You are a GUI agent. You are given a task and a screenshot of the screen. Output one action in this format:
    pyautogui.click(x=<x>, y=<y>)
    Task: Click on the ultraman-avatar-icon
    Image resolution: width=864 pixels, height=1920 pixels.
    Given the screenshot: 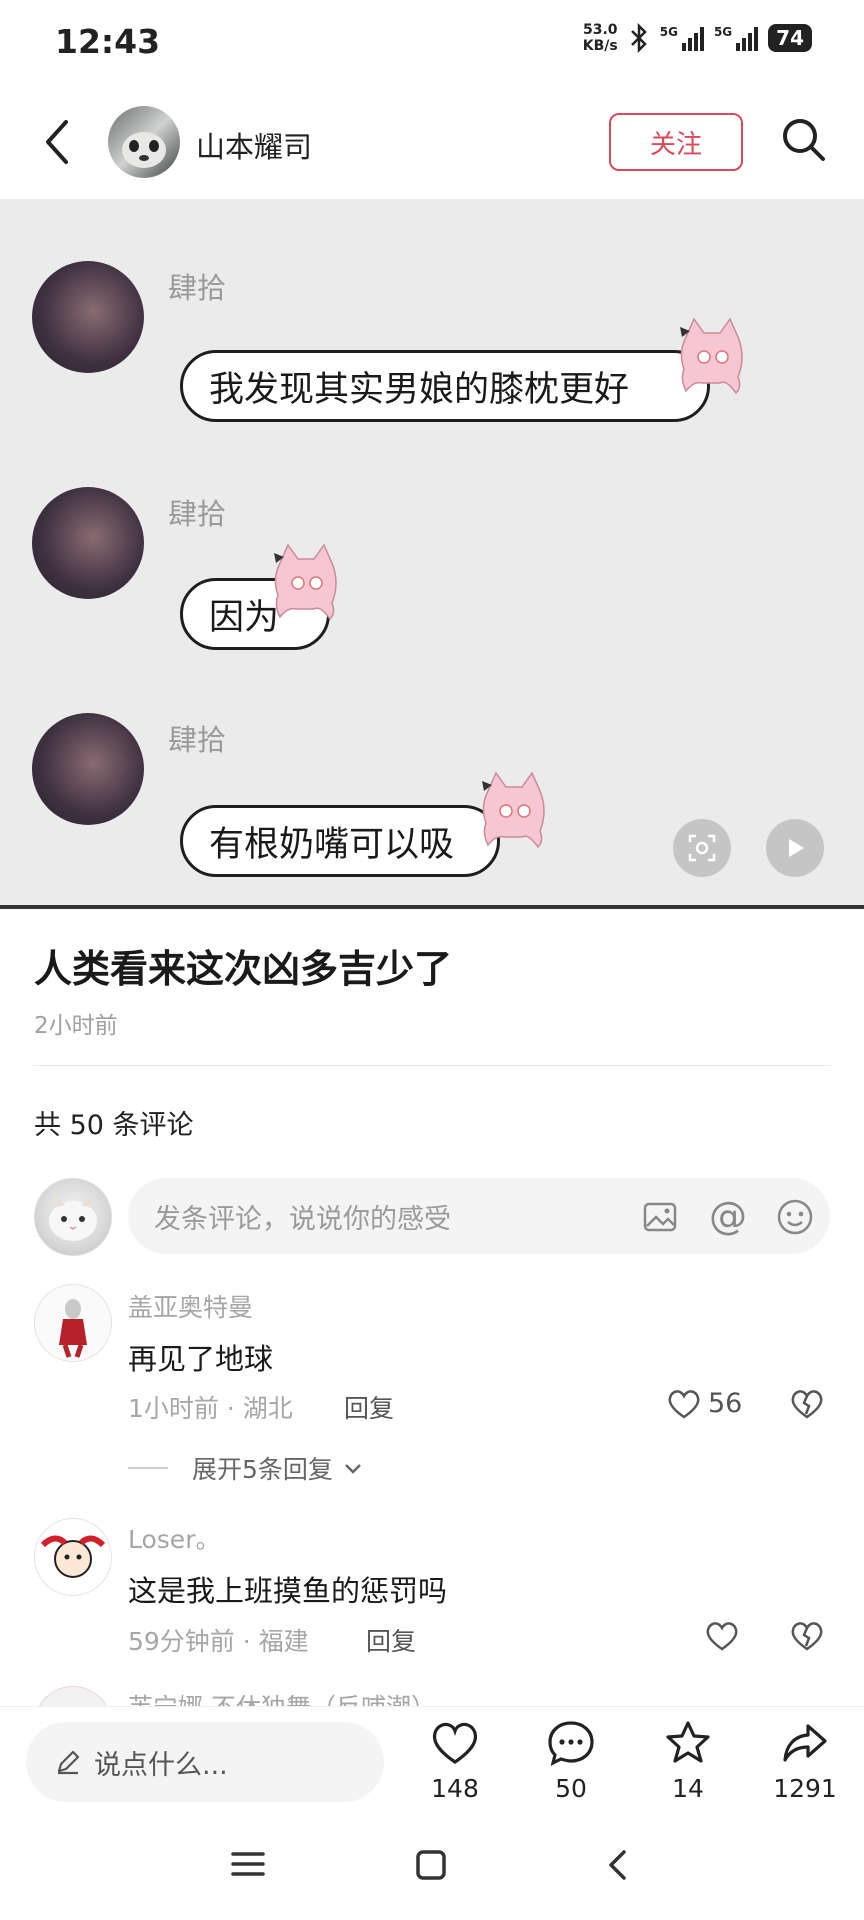 What is the action you would take?
    pyautogui.click(x=73, y=1323)
    